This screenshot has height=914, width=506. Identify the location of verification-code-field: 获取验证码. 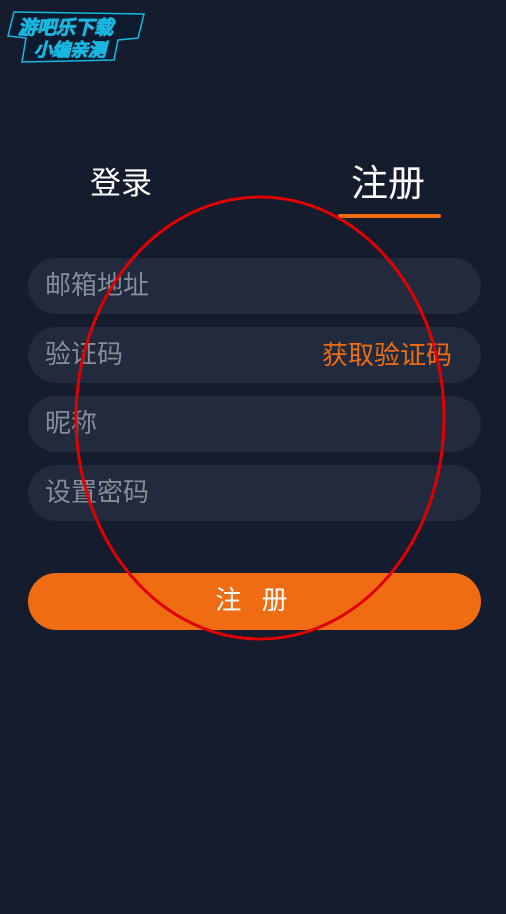
(254, 355).